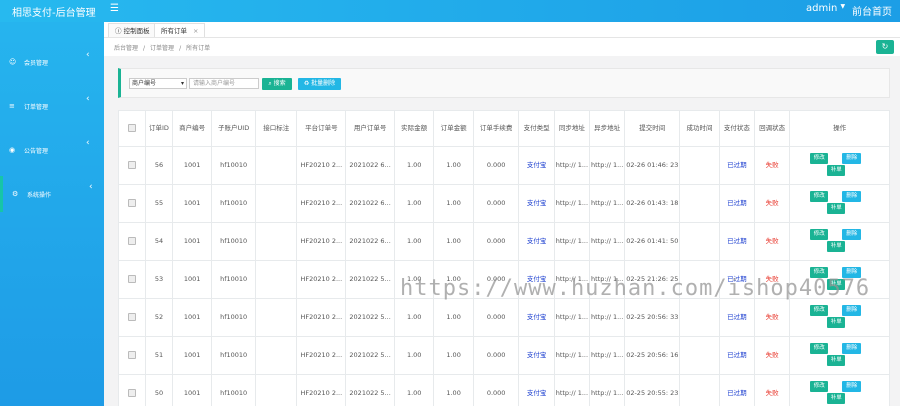  What do you see at coordinates (52, 106) in the screenshot?
I see `sidebar-item-orders: ≡ 订单管理 ‹` at bounding box center [52, 106].